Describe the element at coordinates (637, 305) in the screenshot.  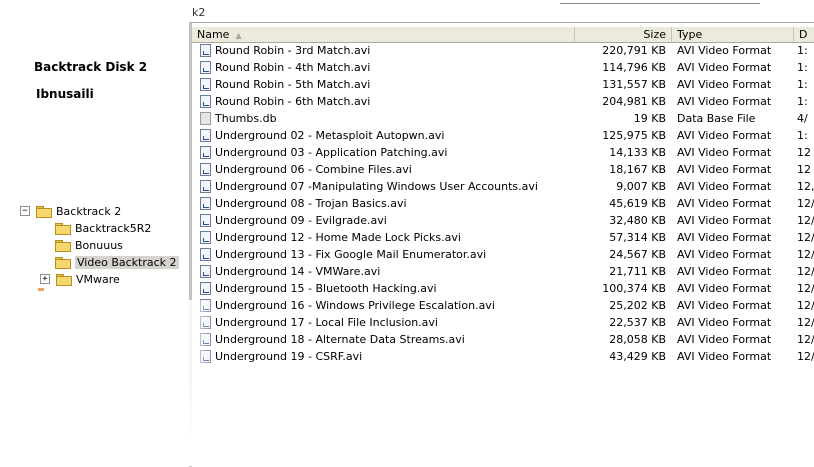
I see `file-size: 25,202 KB` at that location.